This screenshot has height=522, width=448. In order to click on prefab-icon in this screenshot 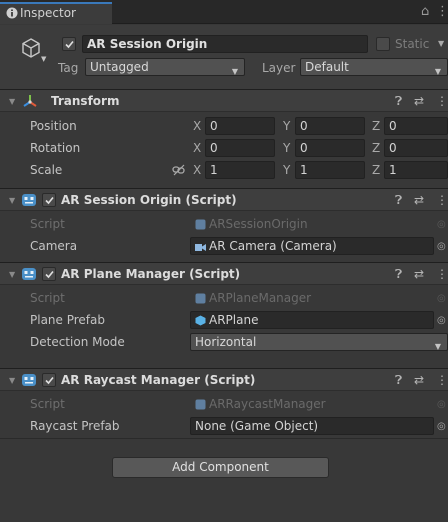, I will do `click(200, 321)`.